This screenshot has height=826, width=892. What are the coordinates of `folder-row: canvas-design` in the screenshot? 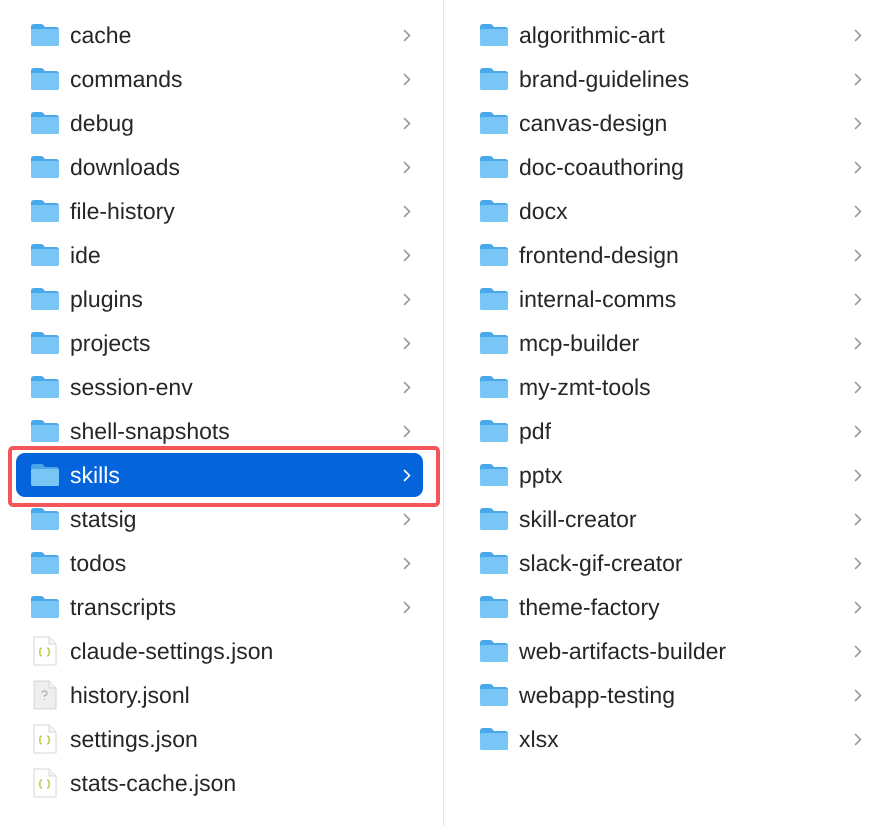 It's located at (669, 123).